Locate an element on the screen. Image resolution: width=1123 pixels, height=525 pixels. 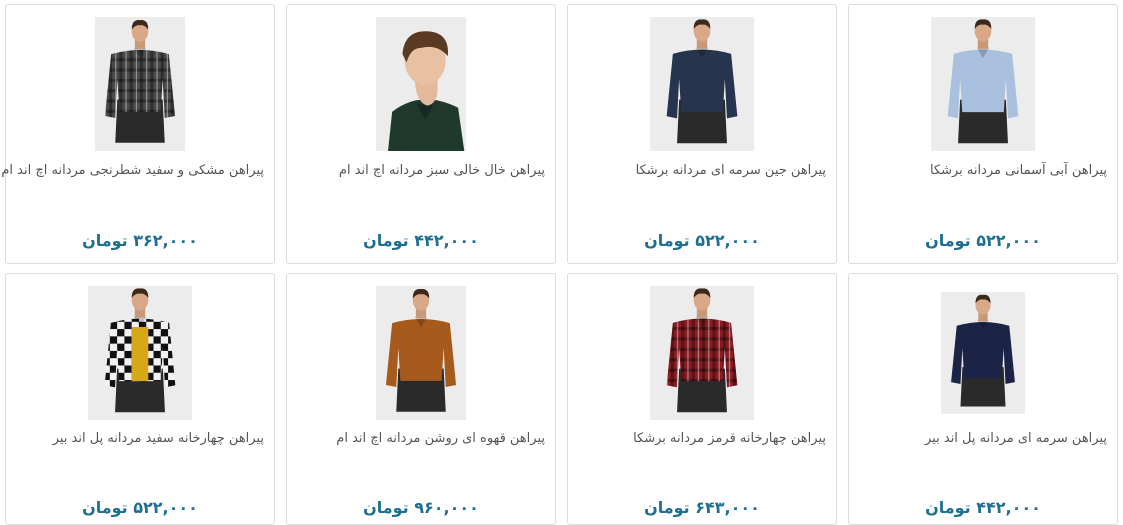
light-blue-shirt-photo is located at coordinates (983, 84).